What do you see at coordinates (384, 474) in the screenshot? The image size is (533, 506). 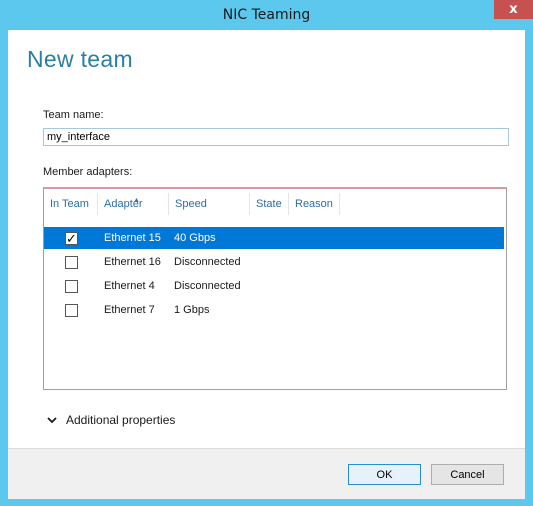 I see `ok-button: OK` at bounding box center [384, 474].